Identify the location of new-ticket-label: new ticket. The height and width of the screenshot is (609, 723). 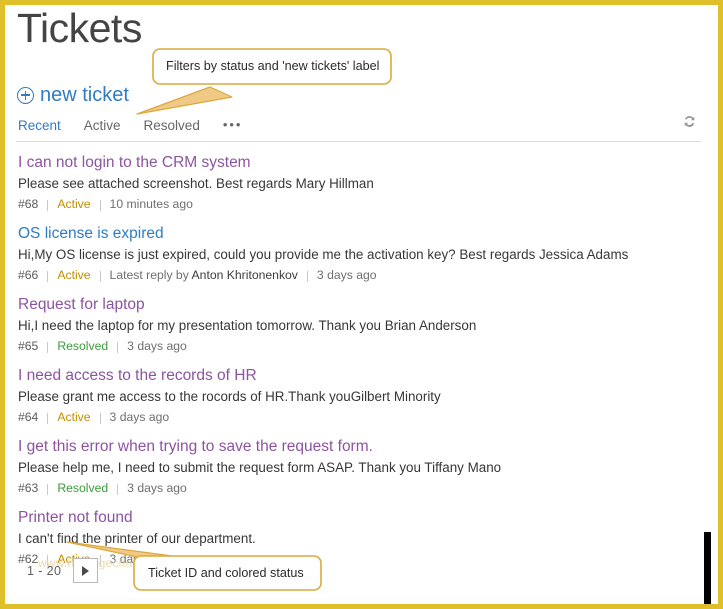
(84, 95).